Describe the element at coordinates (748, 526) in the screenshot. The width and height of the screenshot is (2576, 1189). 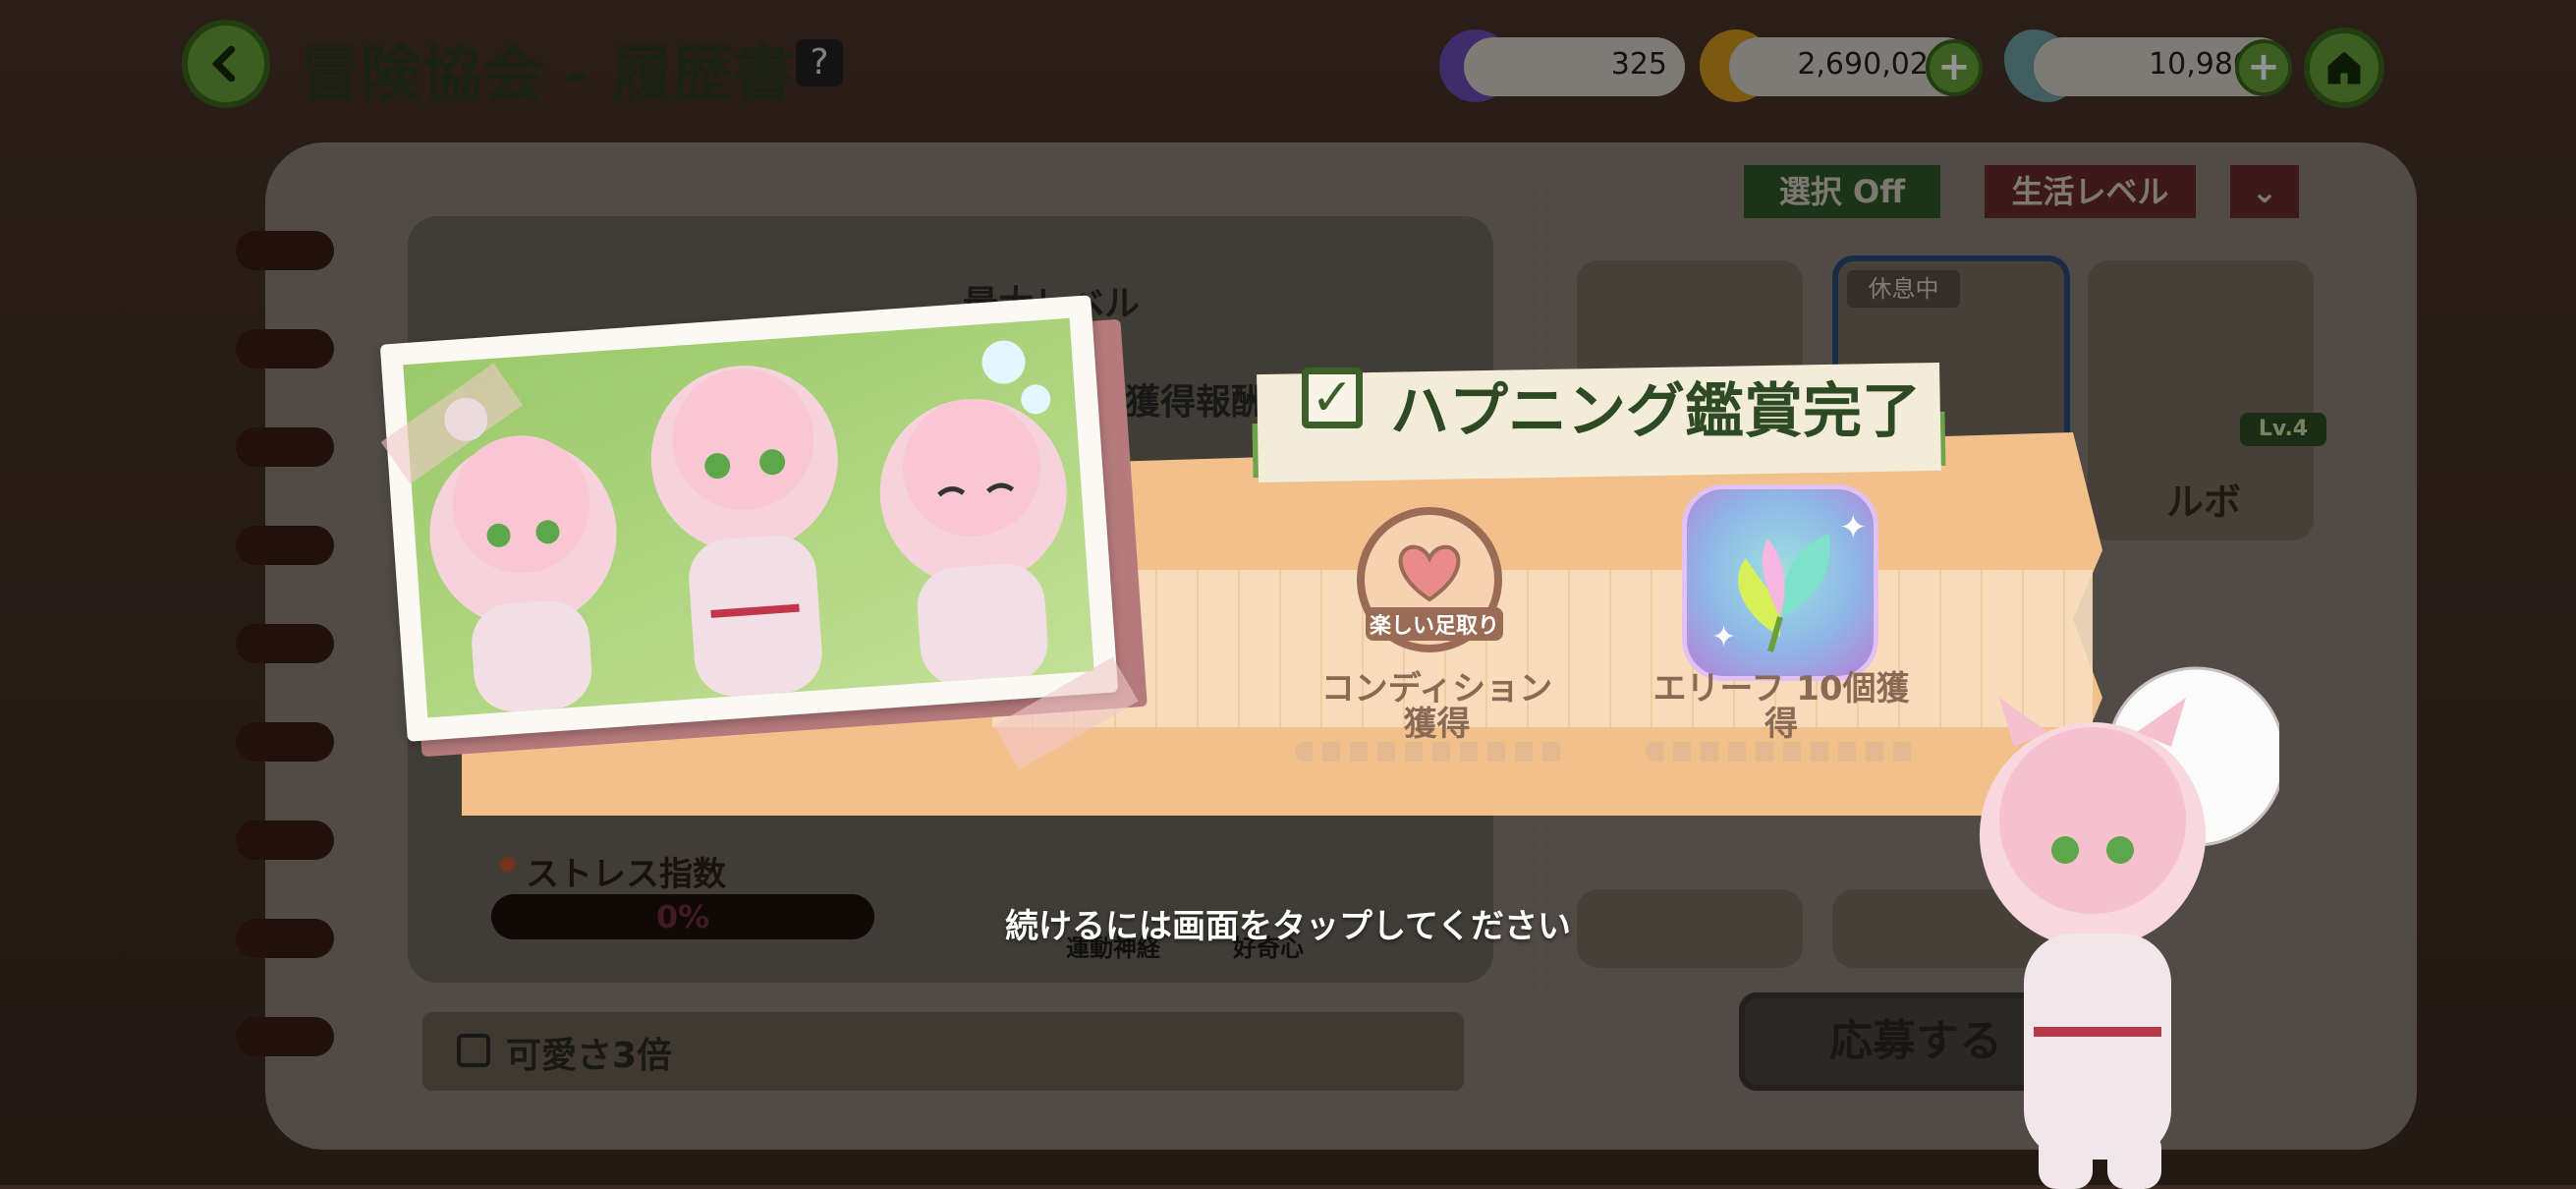
I see `chibi-characters-image` at that location.